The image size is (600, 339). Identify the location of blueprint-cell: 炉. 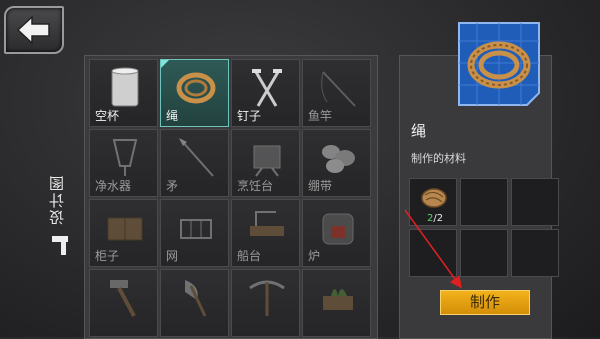
(336, 233).